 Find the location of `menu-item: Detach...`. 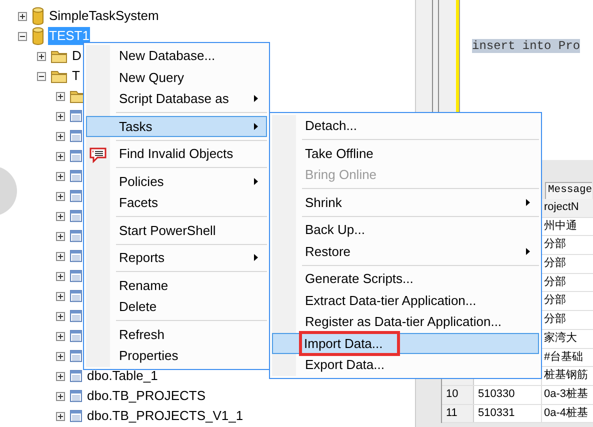

menu-item: Detach... is located at coordinates (405, 125).